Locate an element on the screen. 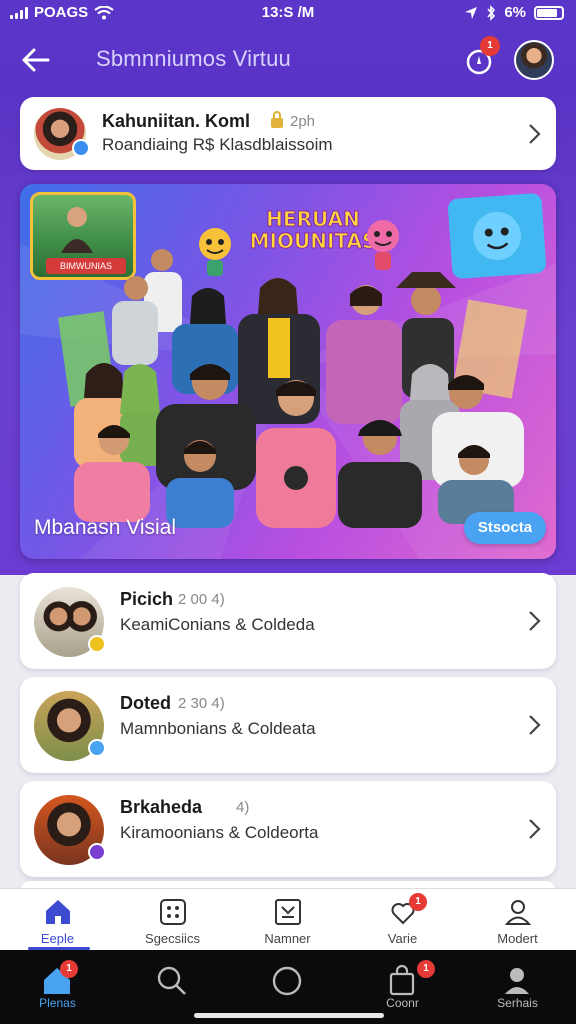 The width and height of the screenshot is (576, 1024). list-item-name: Brkaheda is located at coordinates (161, 807).